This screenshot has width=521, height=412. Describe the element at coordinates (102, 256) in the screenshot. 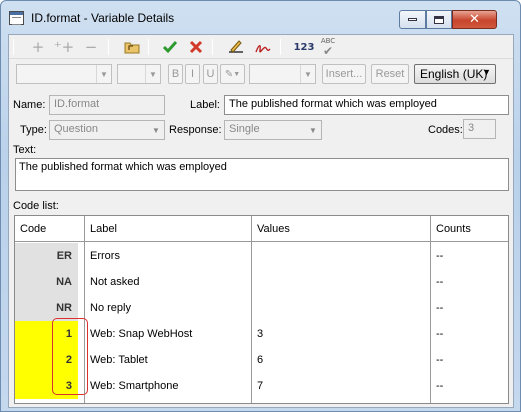

I see `label-cell: Errors` at that location.